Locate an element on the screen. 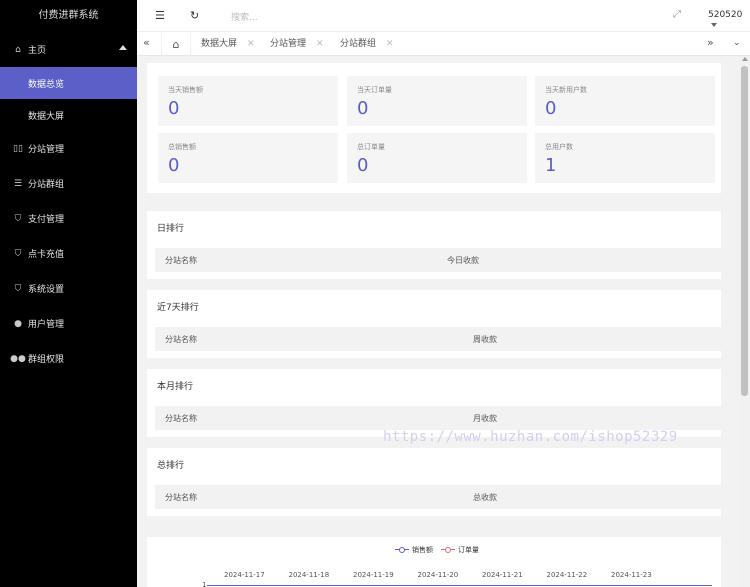 This screenshot has height=587, width=750. ranking-title: 本月排行 is located at coordinates (175, 387).